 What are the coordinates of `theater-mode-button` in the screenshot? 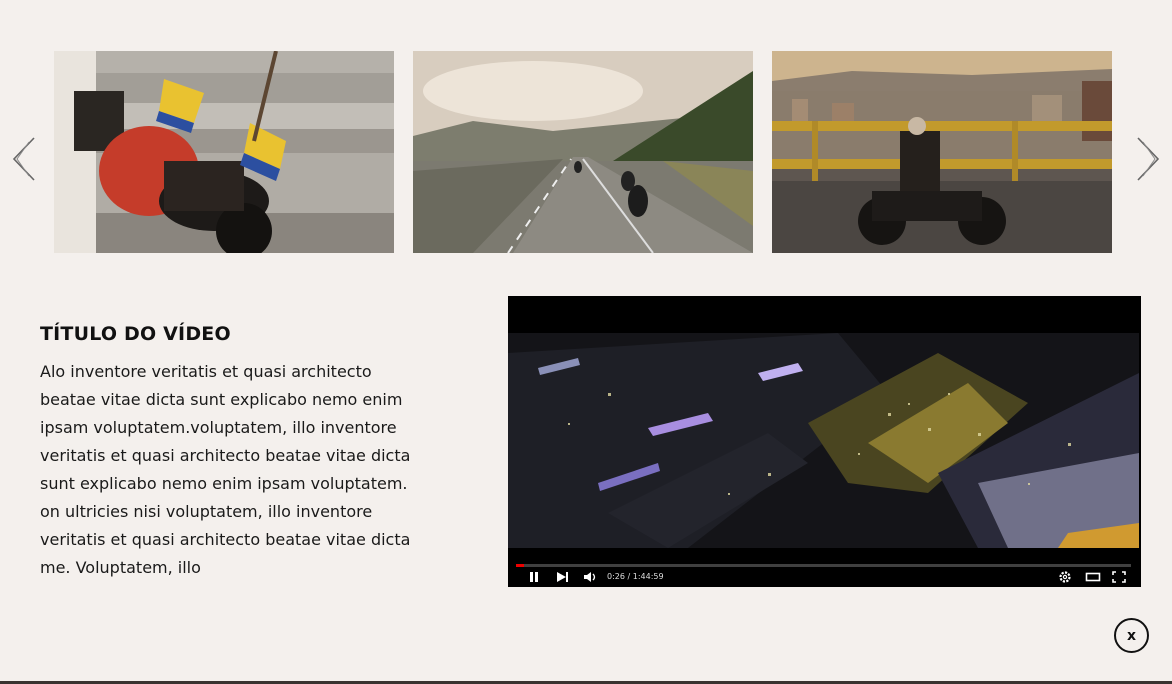 It's located at (1093, 577).